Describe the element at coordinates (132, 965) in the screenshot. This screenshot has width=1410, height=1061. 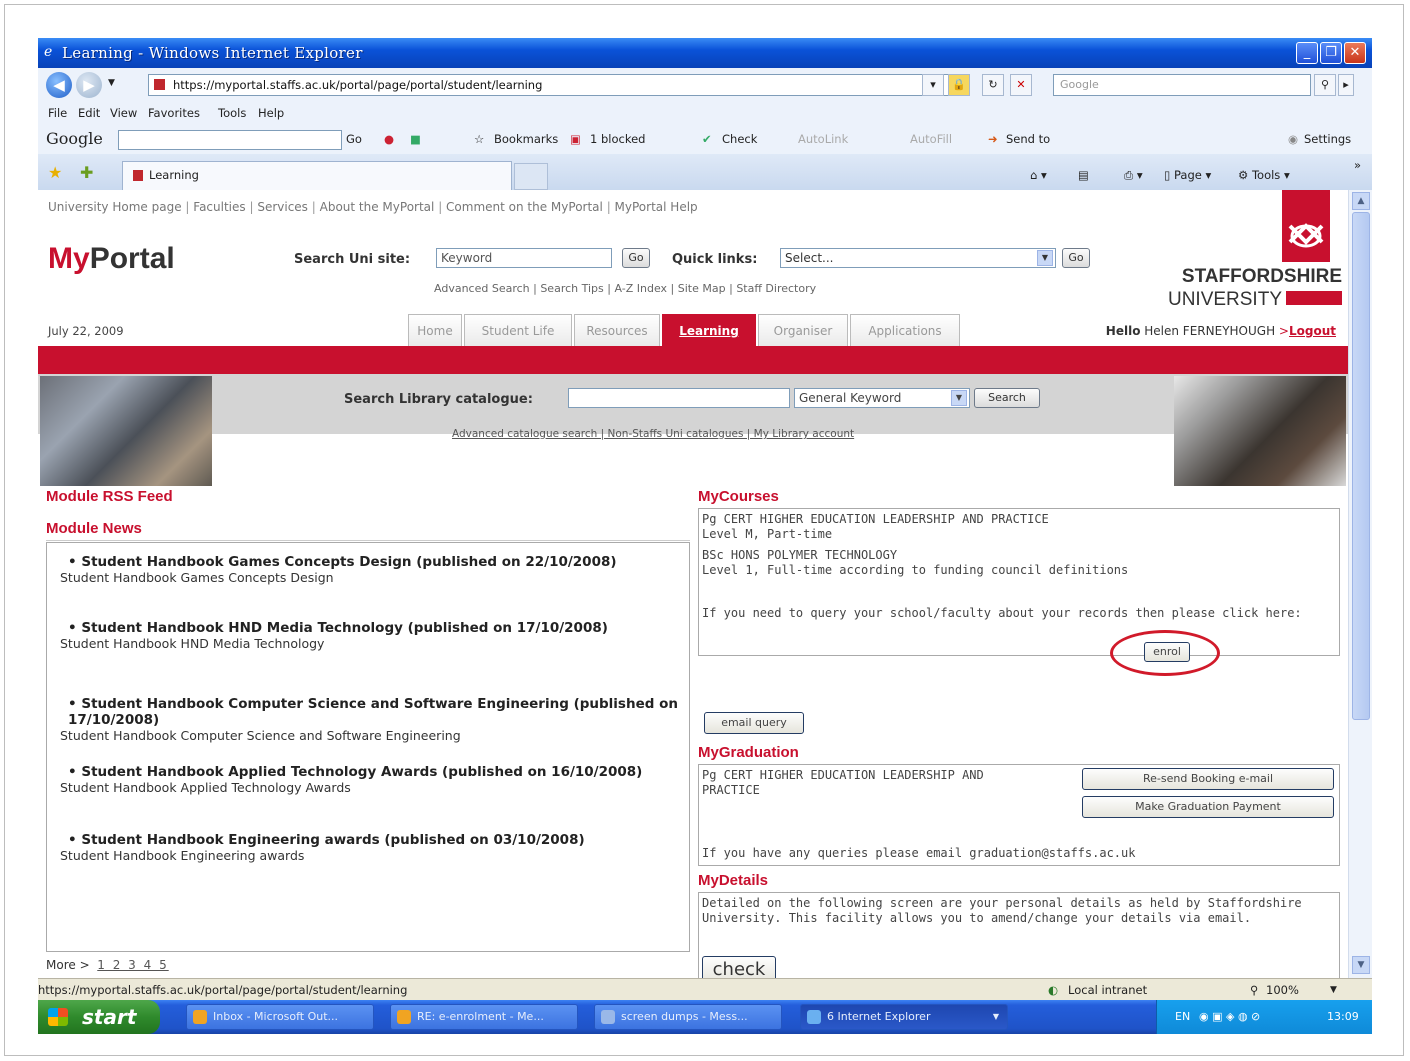
I see `page-links: 1 2 3 4 5` at that location.